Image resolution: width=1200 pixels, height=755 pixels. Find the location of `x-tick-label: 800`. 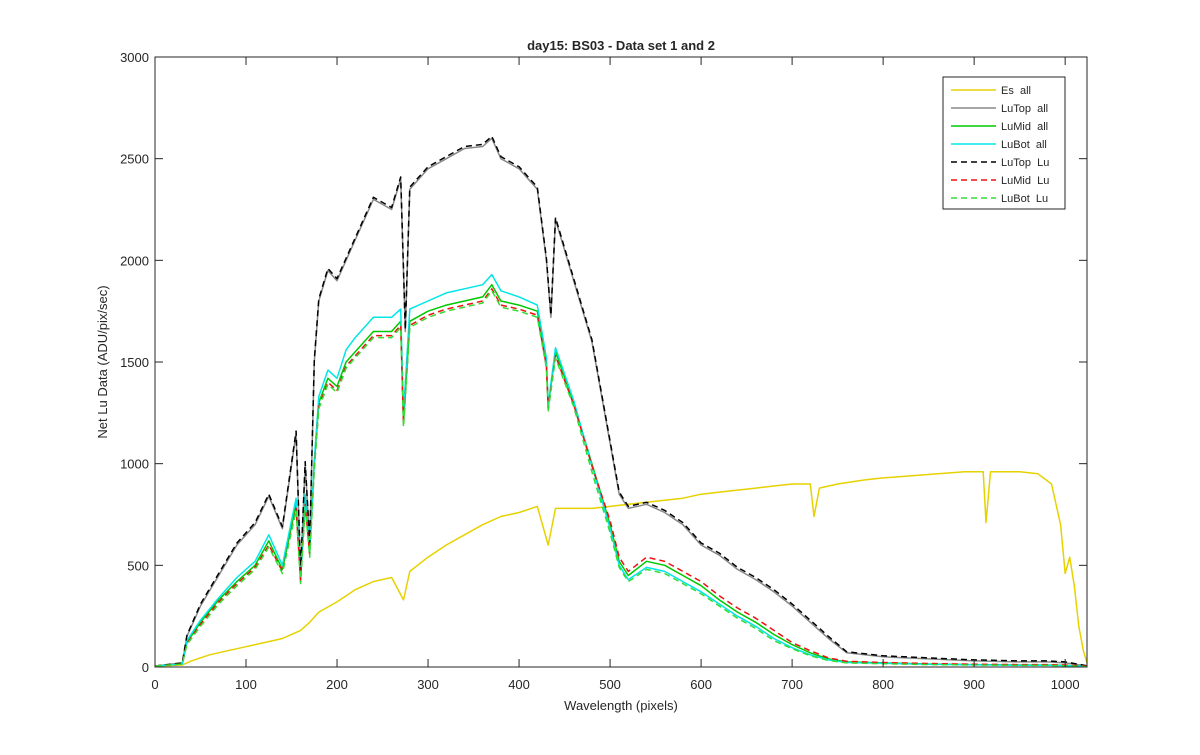

x-tick-label: 800 is located at coordinates (883, 684).